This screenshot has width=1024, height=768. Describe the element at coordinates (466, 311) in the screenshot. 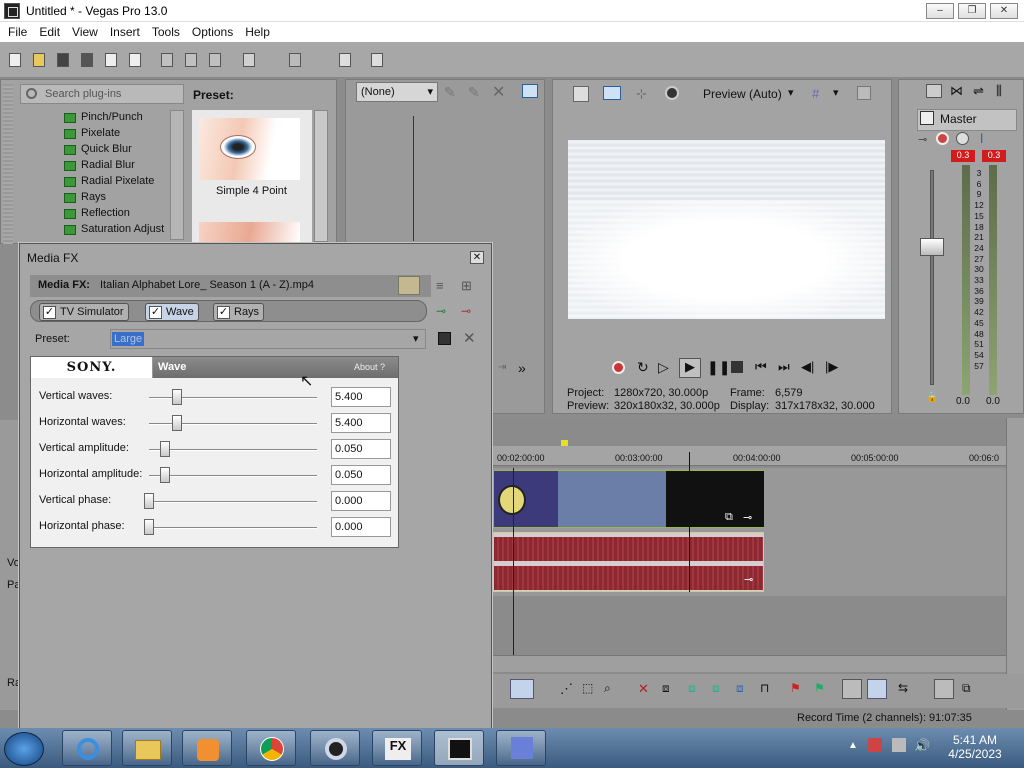

I see `remove-fx-icon: ⊸` at that location.